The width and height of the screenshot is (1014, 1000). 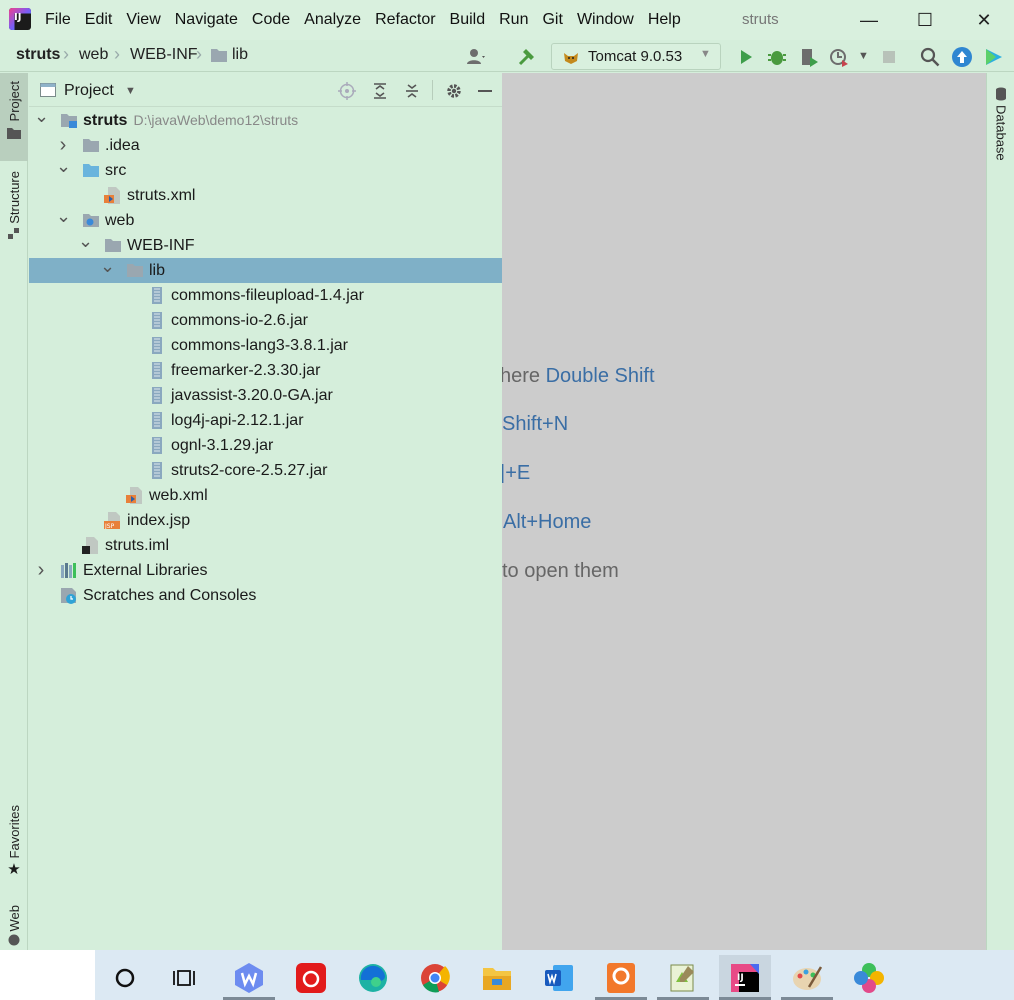 What do you see at coordinates (435, 977) in the screenshot?
I see `chrome-browser-icon` at bounding box center [435, 977].